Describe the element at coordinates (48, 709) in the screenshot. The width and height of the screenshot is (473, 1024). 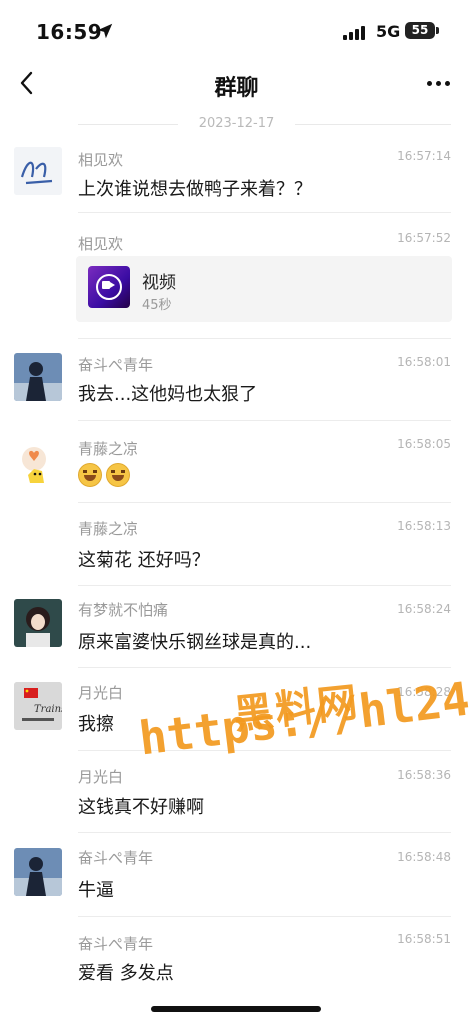
I see `svg-text: Trains` at that location.